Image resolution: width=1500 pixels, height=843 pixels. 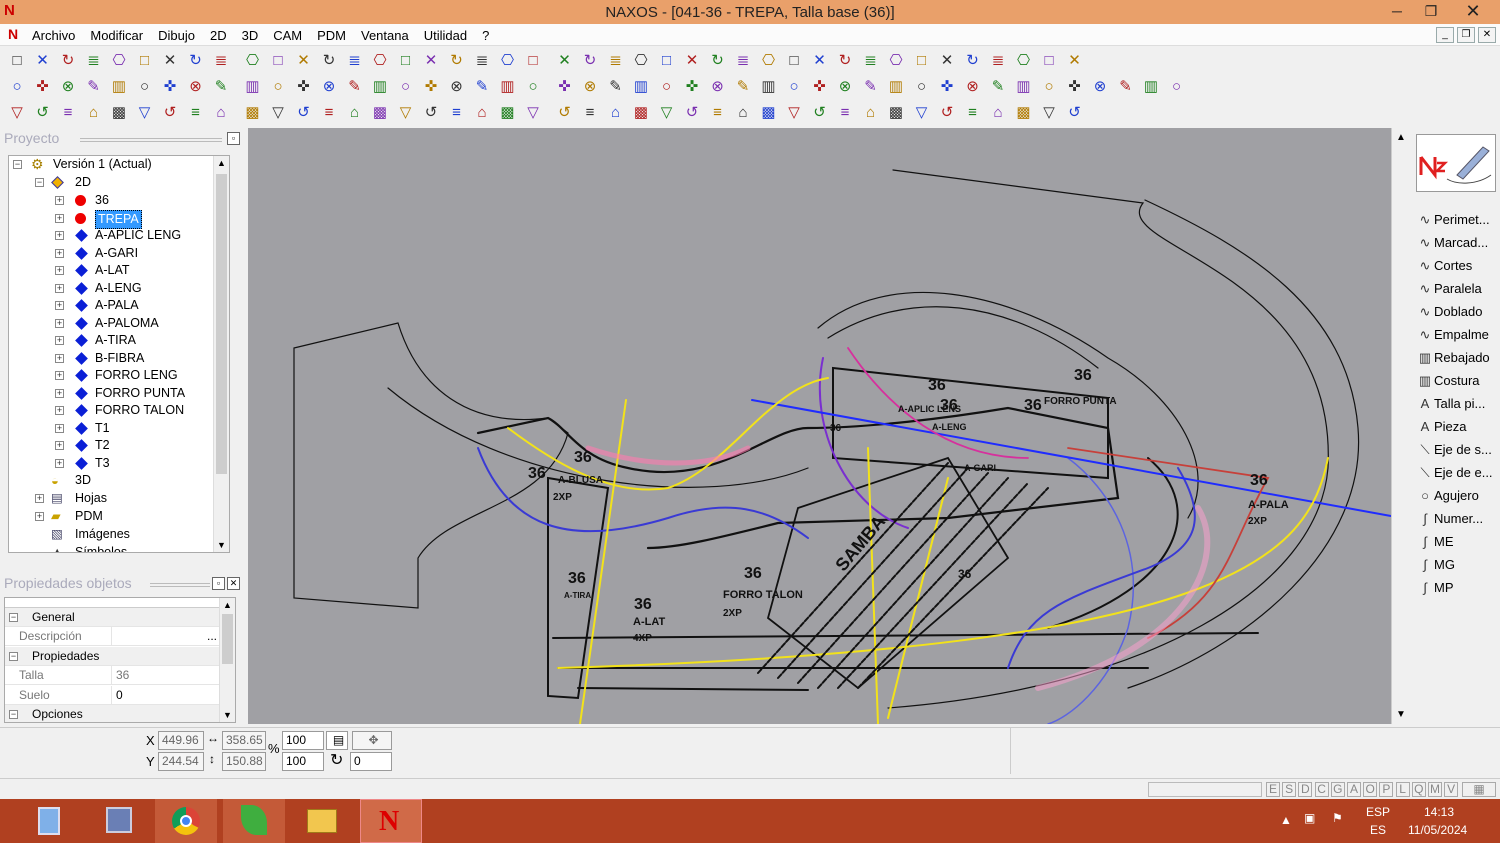 What do you see at coordinates (1458, 427) in the screenshot?
I see `tool-pieza: A Pieza` at bounding box center [1458, 427].